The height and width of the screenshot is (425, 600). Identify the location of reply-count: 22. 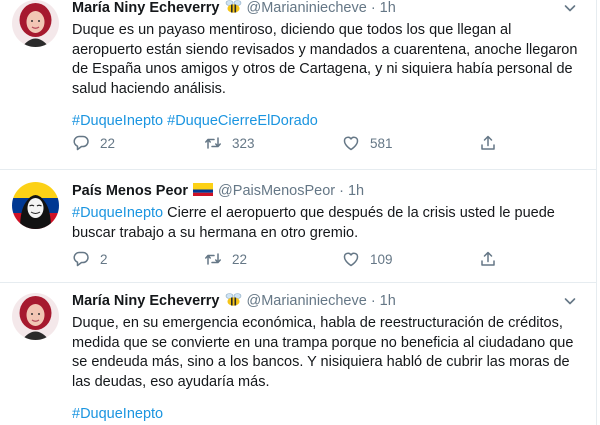
(108, 143).